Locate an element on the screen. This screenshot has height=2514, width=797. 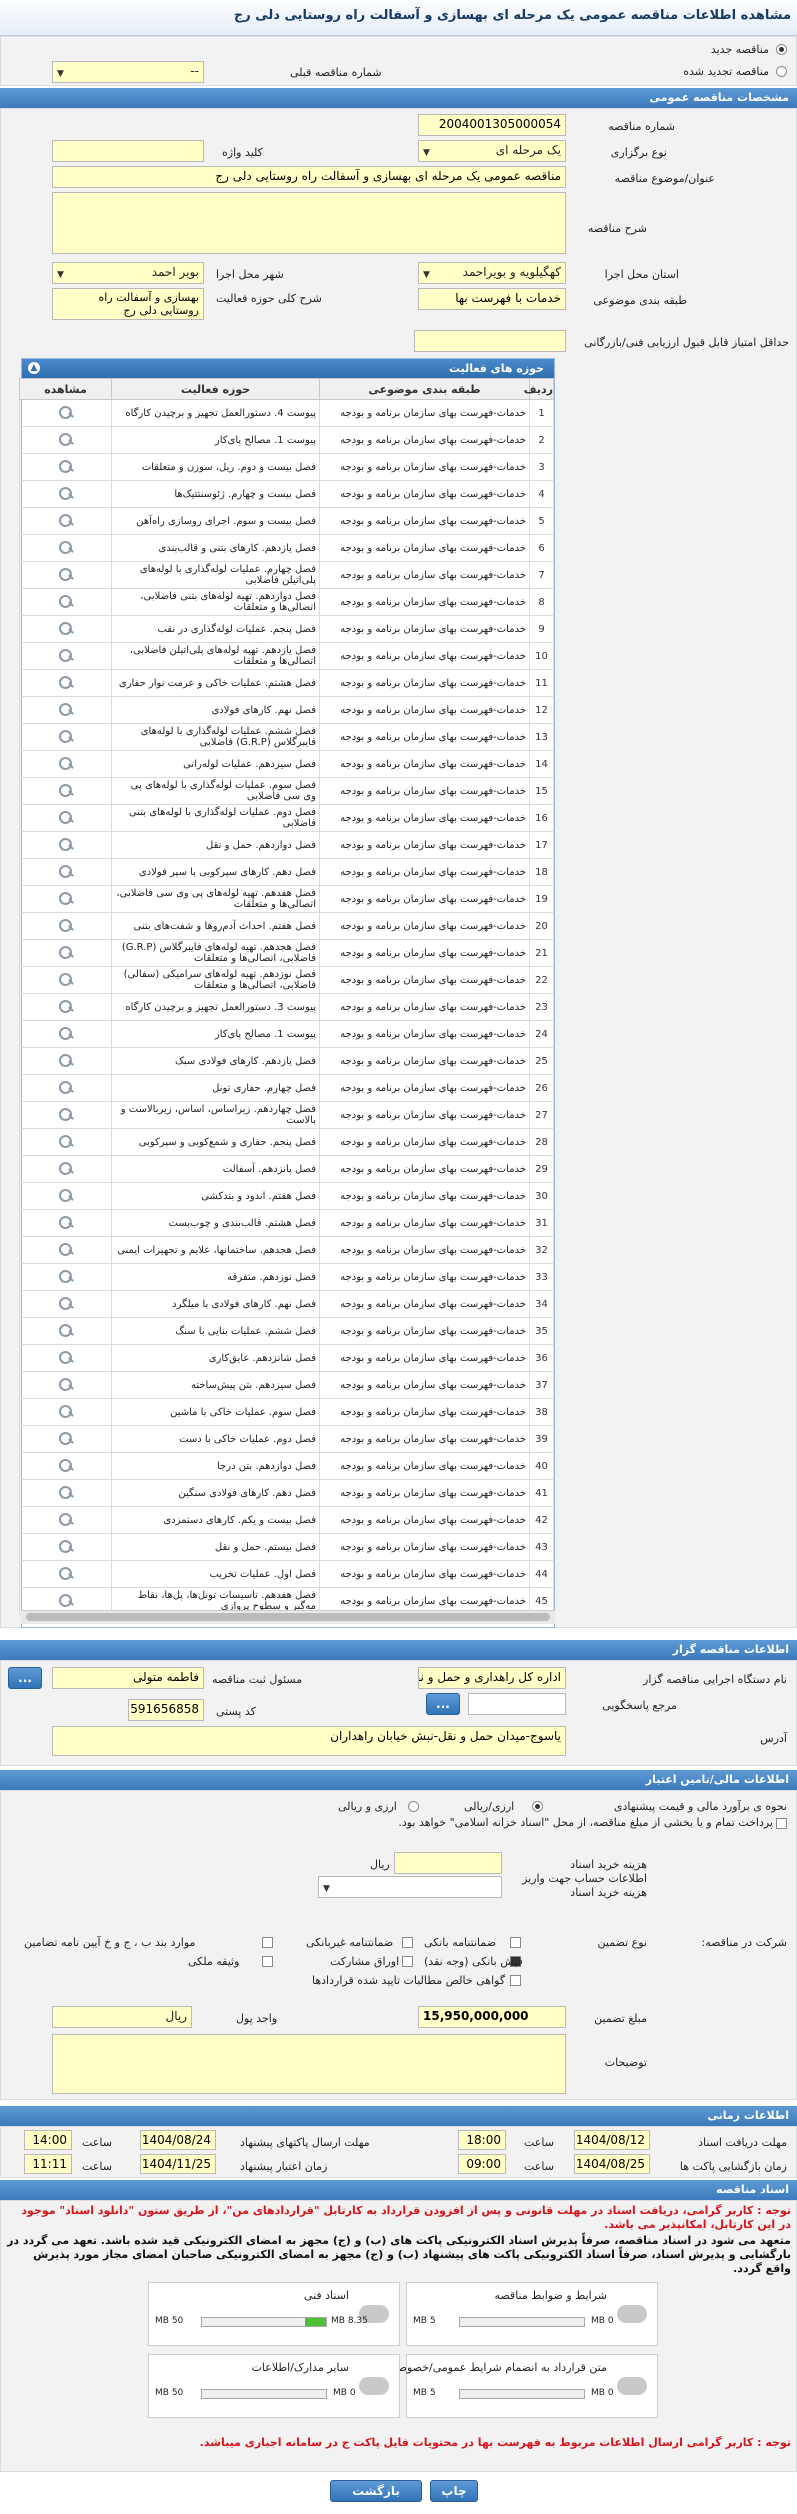
city-select: بویر احمد ▼ is located at coordinates (128, 273).